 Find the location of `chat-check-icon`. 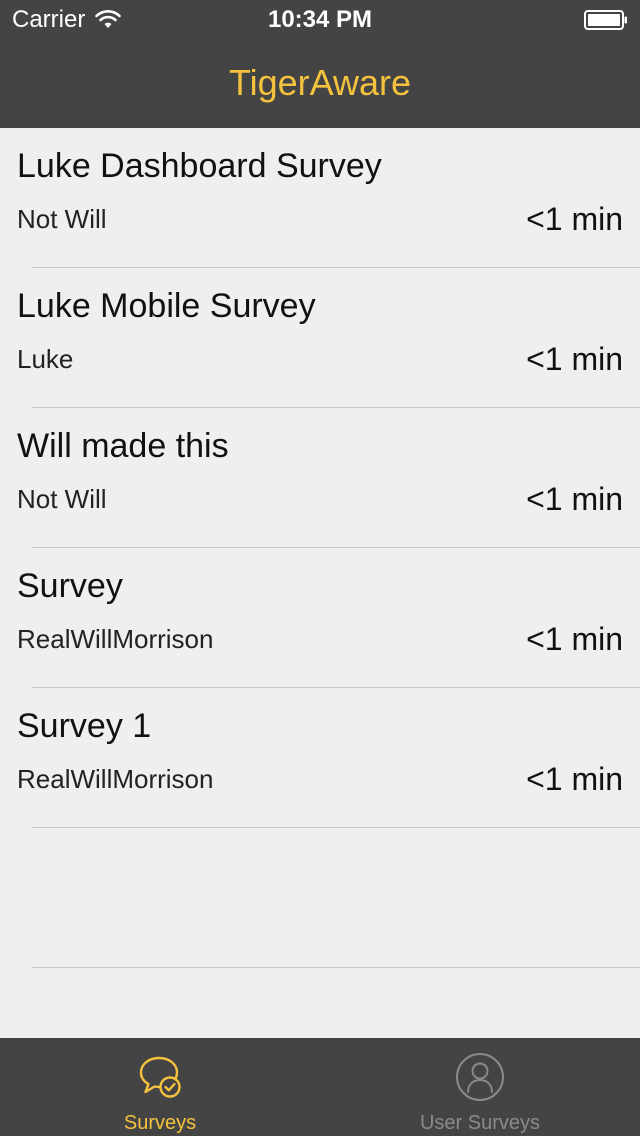

chat-check-icon is located at coordinates (160, 1077).